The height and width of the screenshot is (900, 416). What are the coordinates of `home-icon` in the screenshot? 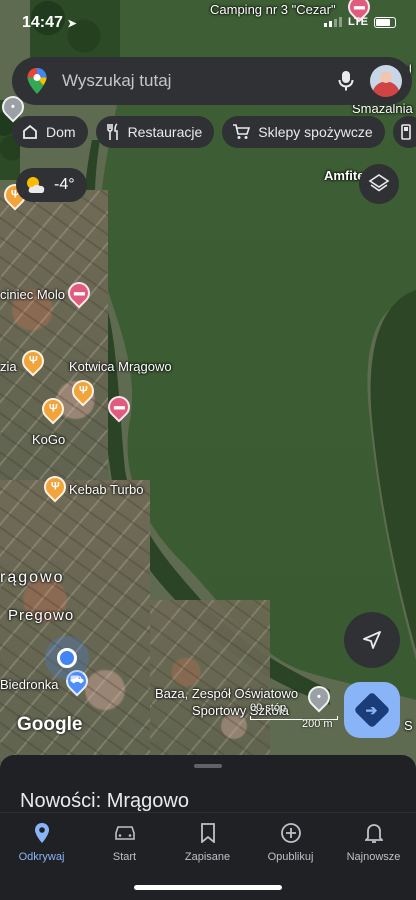 It's located at (30, 131).